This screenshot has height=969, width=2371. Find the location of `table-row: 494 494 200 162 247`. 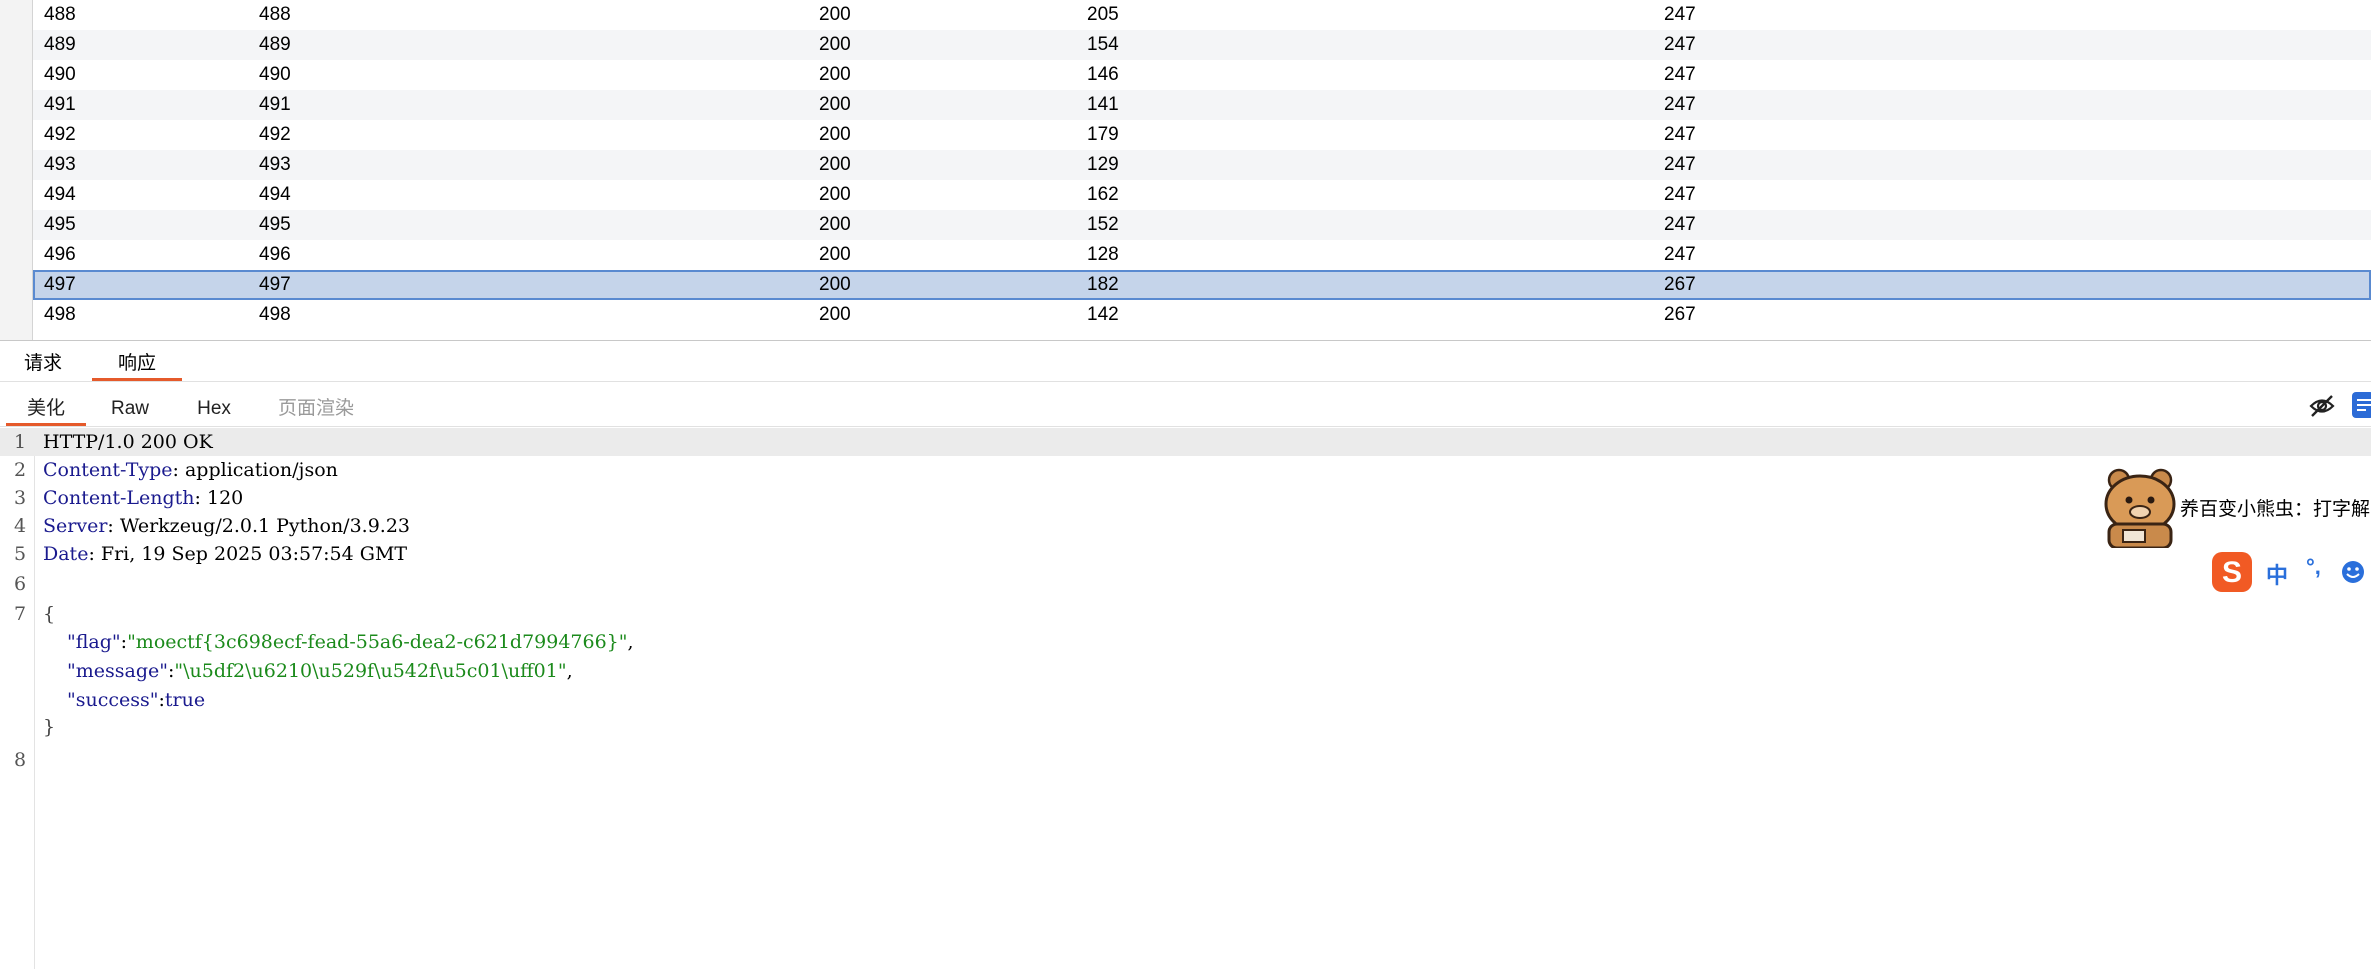

table-row: 494 494 200 162 247 is located at coordinates (1202, 195).